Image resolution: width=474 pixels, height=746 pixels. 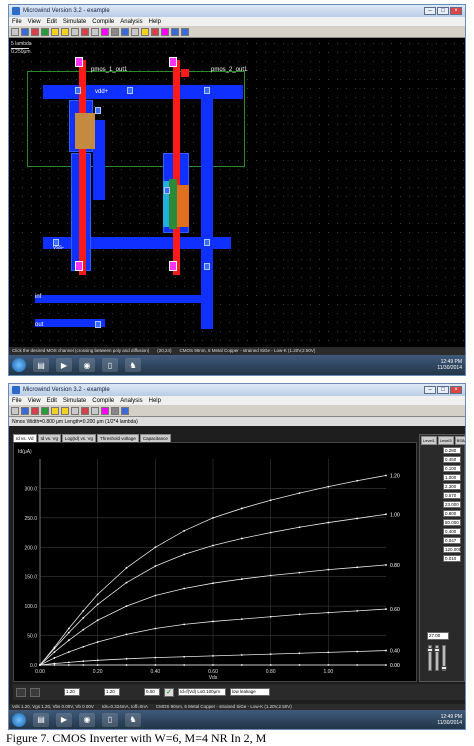 I want to click on via-bottom-right, so click(x=173, y=266).